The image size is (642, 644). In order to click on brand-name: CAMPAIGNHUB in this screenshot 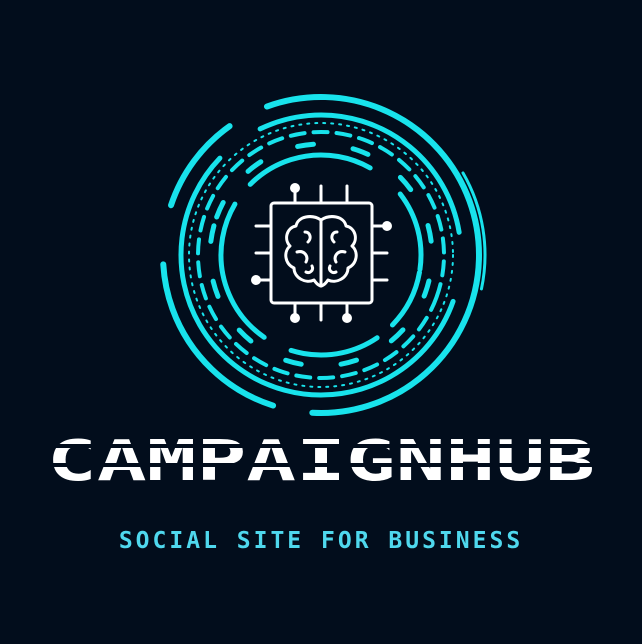, I will do `click(321, 461)`.